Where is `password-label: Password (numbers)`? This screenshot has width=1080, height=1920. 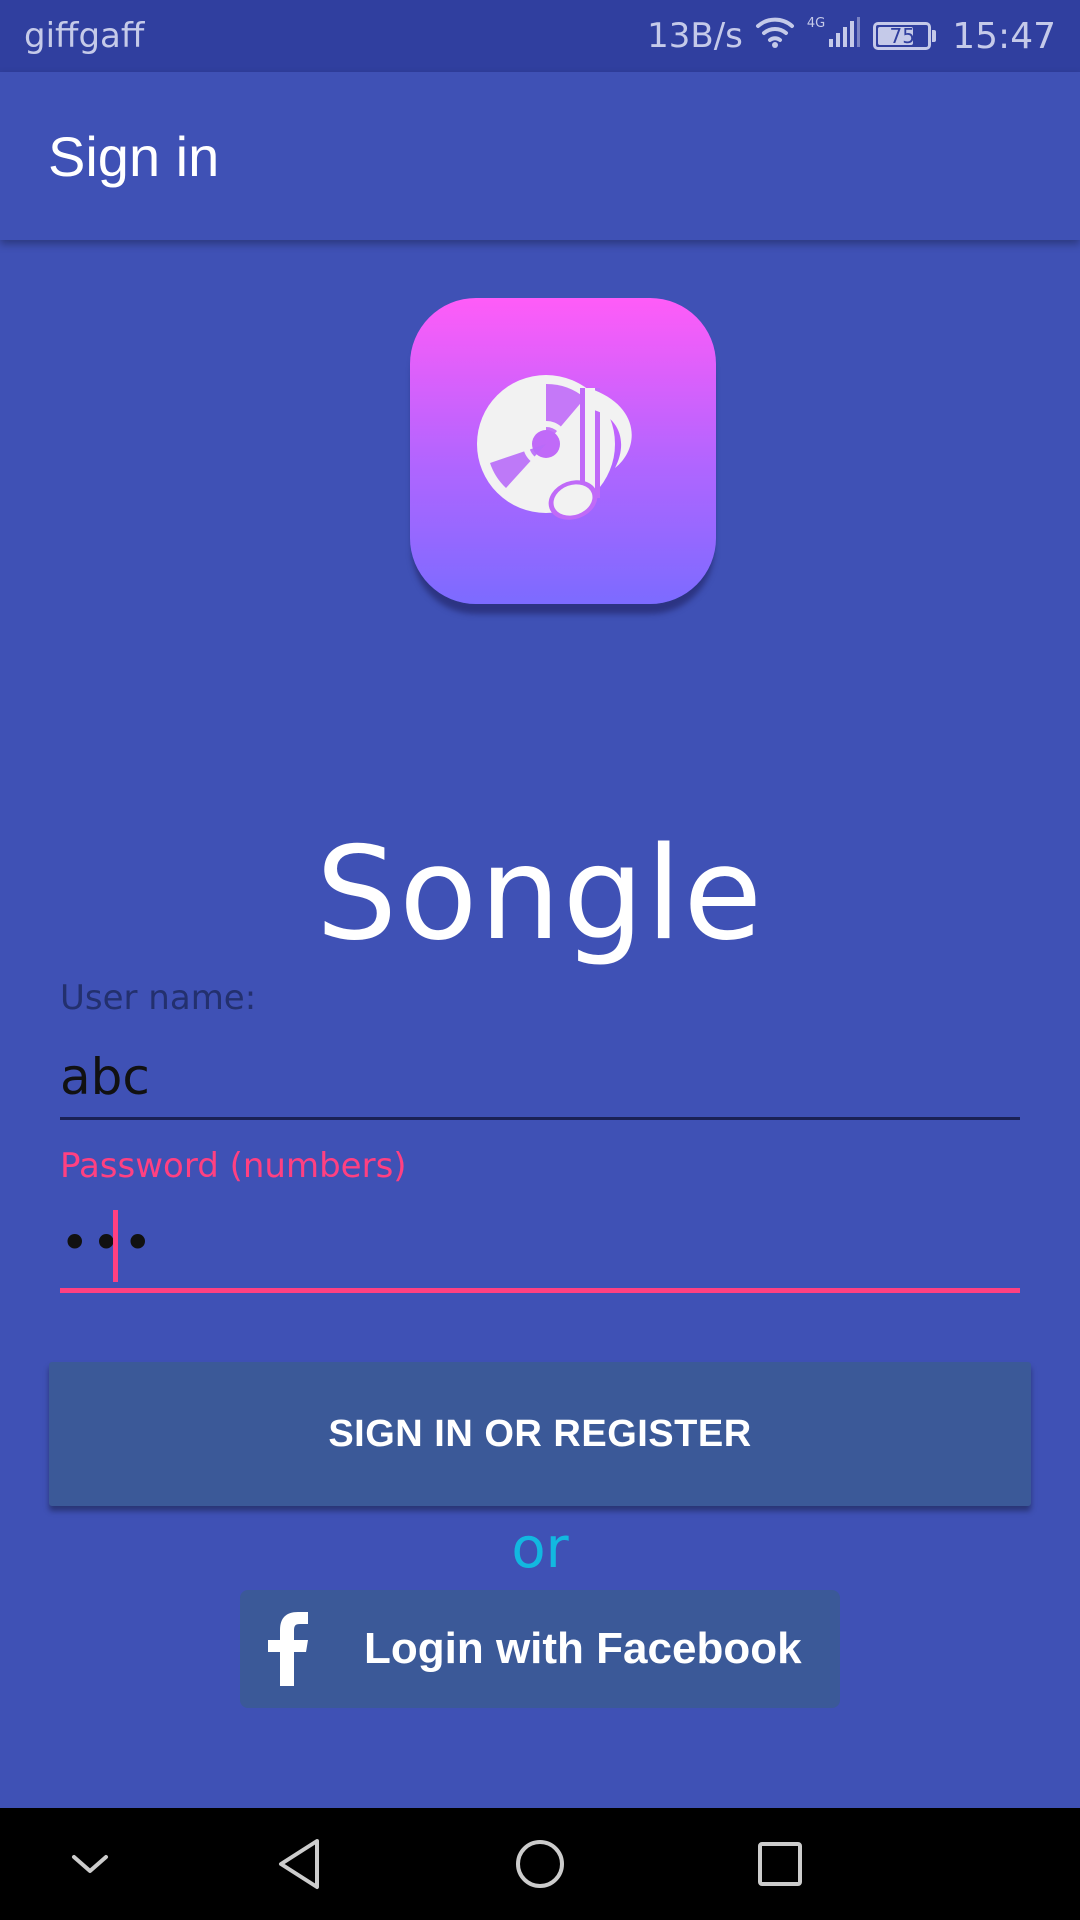
password-label: Password (numbers) is located at coordinates (233, 1166).